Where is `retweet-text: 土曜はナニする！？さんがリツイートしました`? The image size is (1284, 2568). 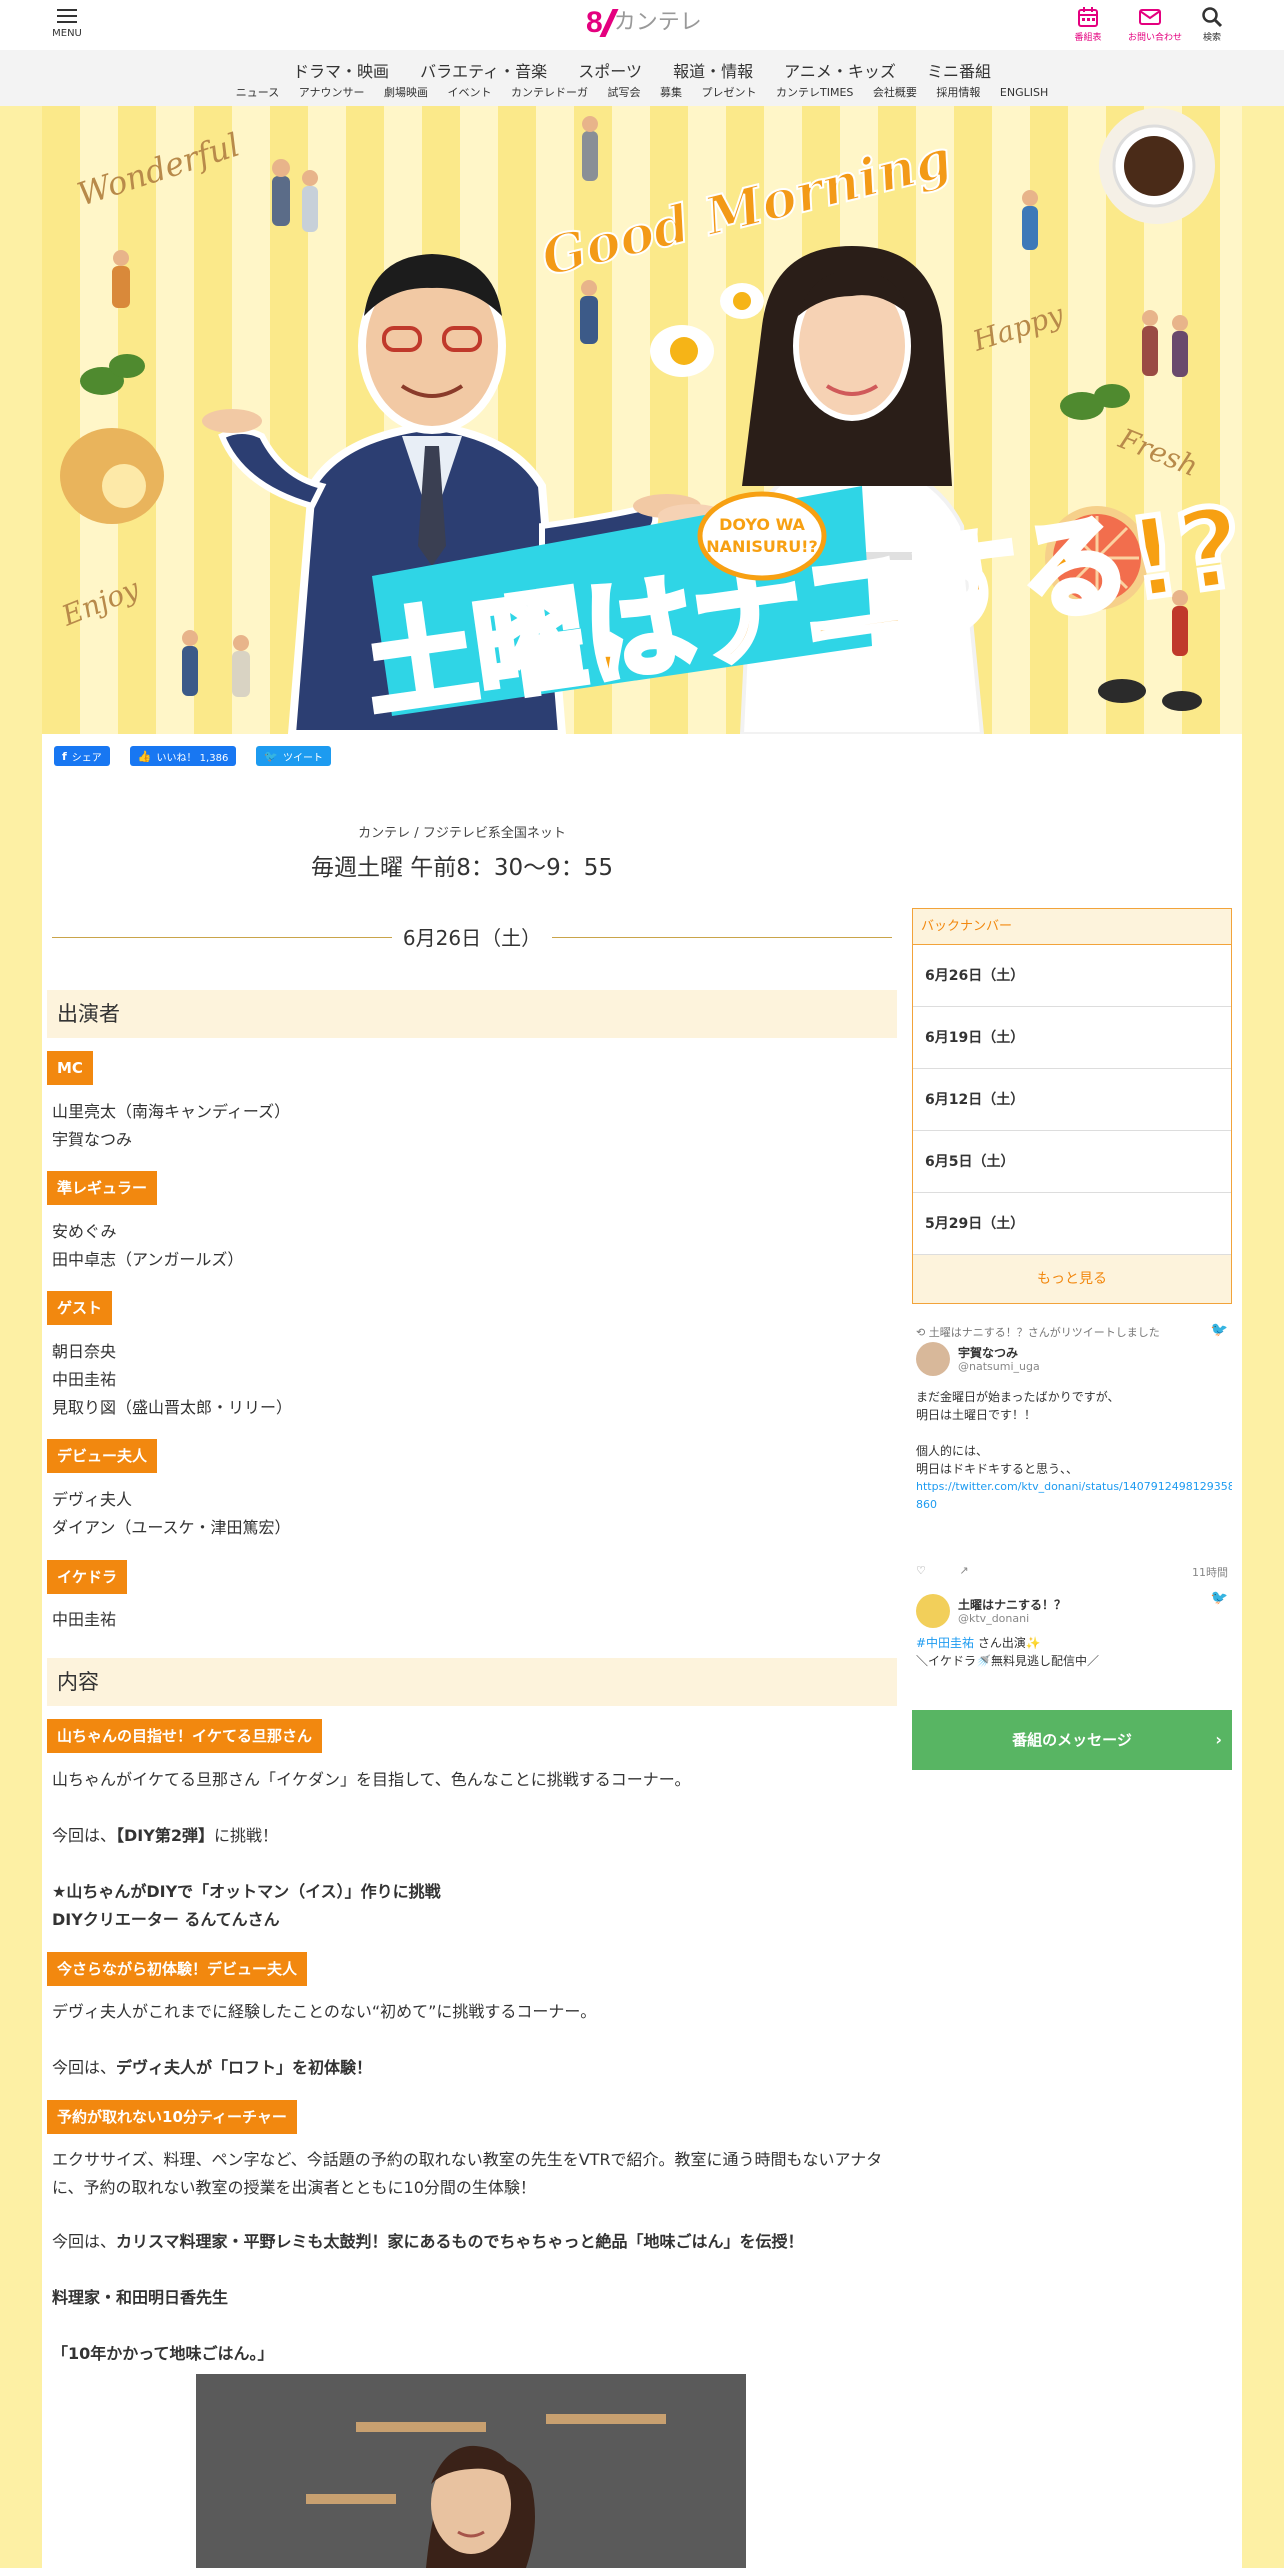 retweet-text: 土曜はナニする！？さんがリツイートしました is located at coordinates (1044, 1332).